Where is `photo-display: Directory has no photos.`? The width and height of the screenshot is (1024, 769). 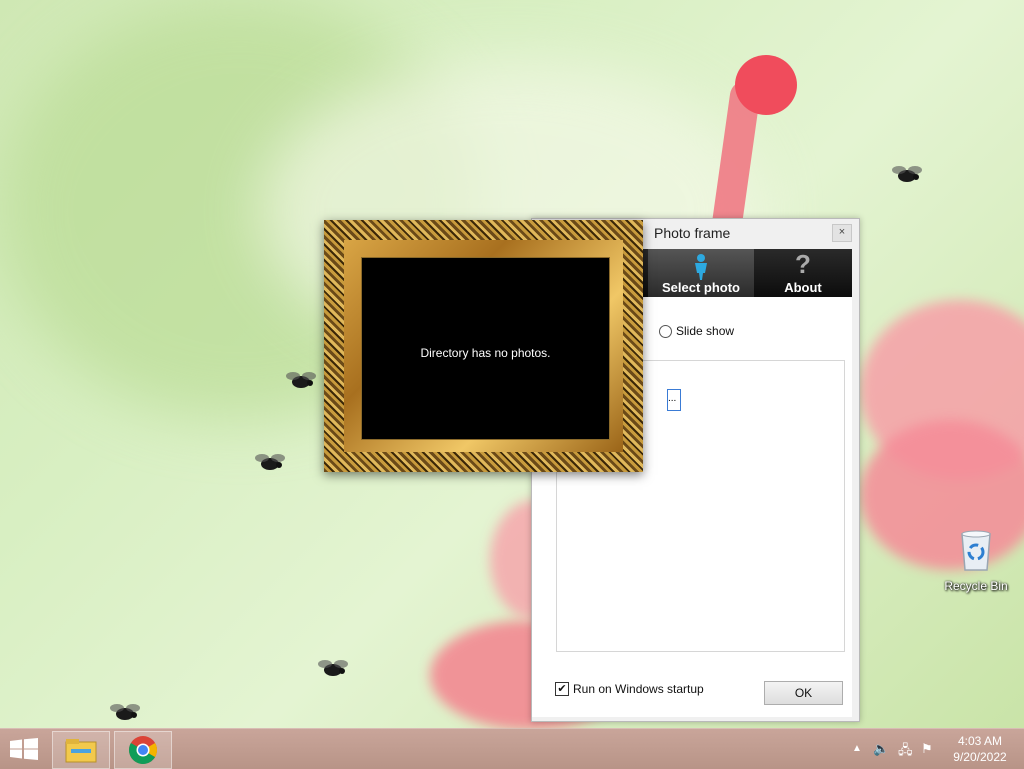
photo-display: Directory has no photos. is located at coordinates (485, 348).